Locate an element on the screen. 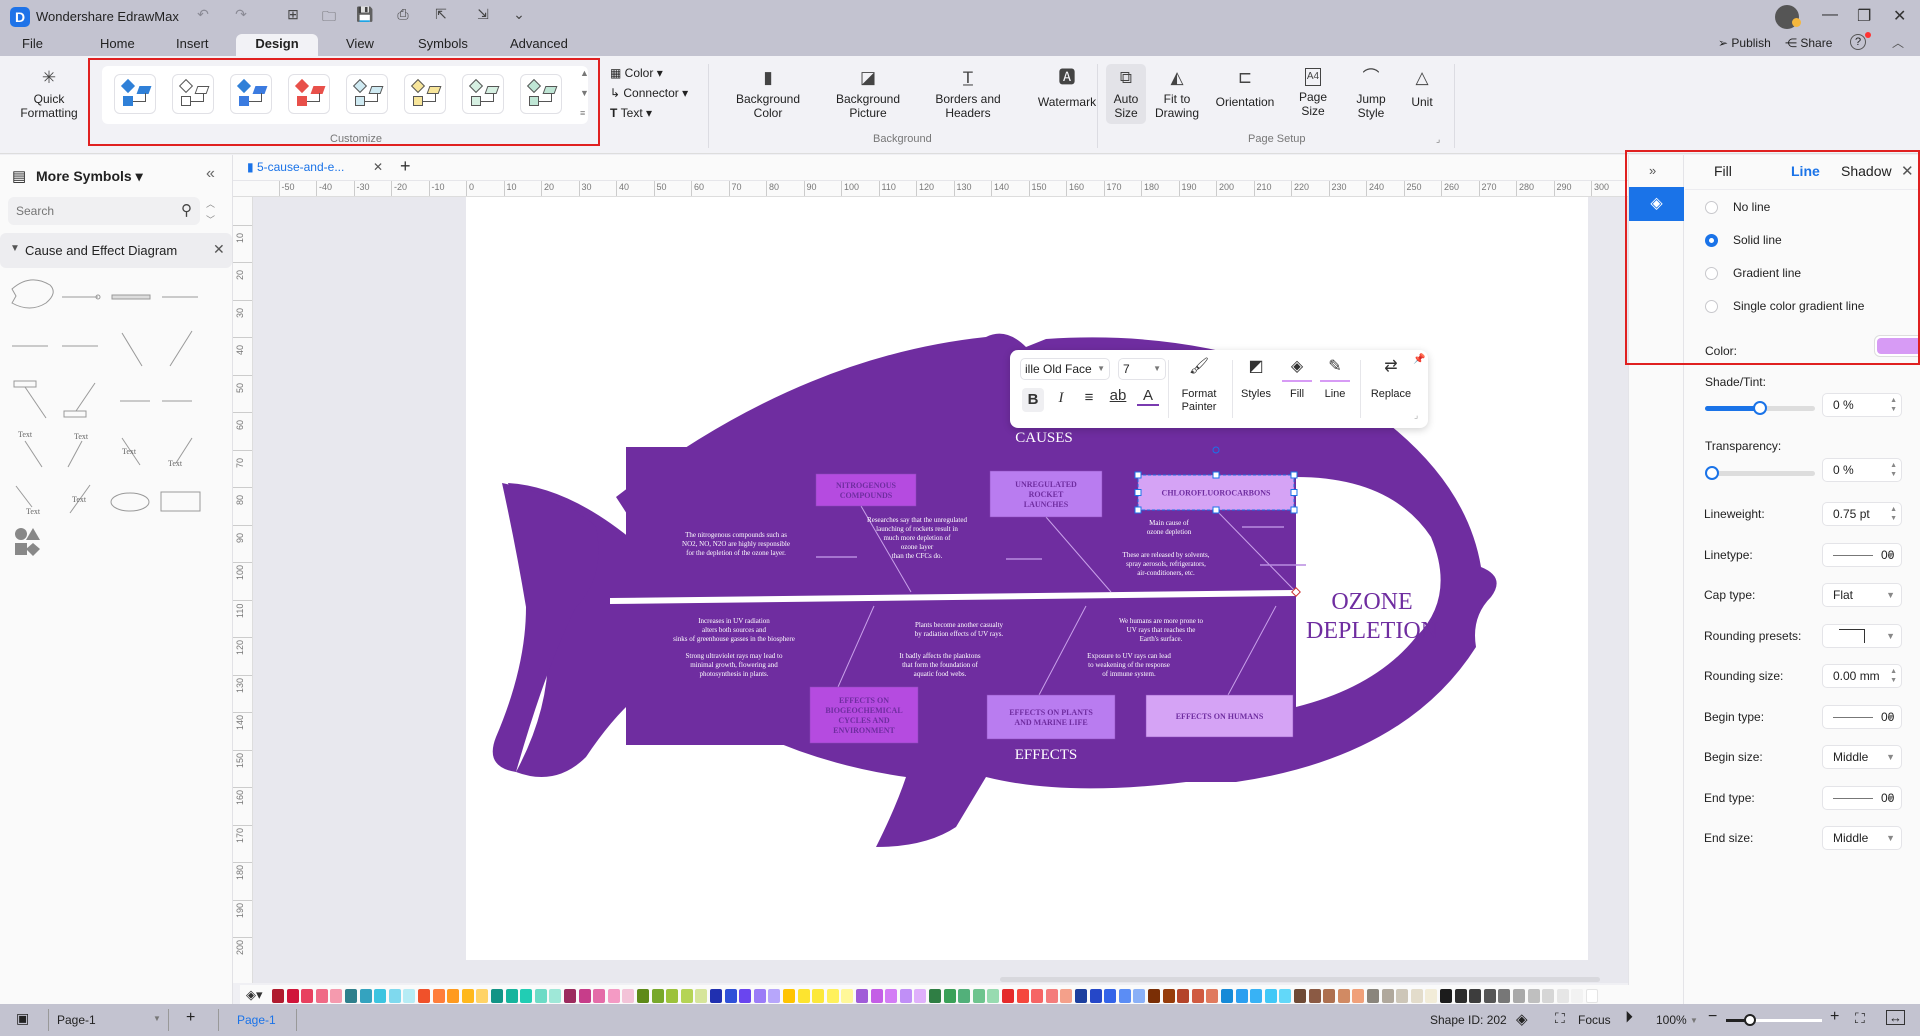  jump-style-button: ⌒ Jump Style is located at coordinates (1371, 94).